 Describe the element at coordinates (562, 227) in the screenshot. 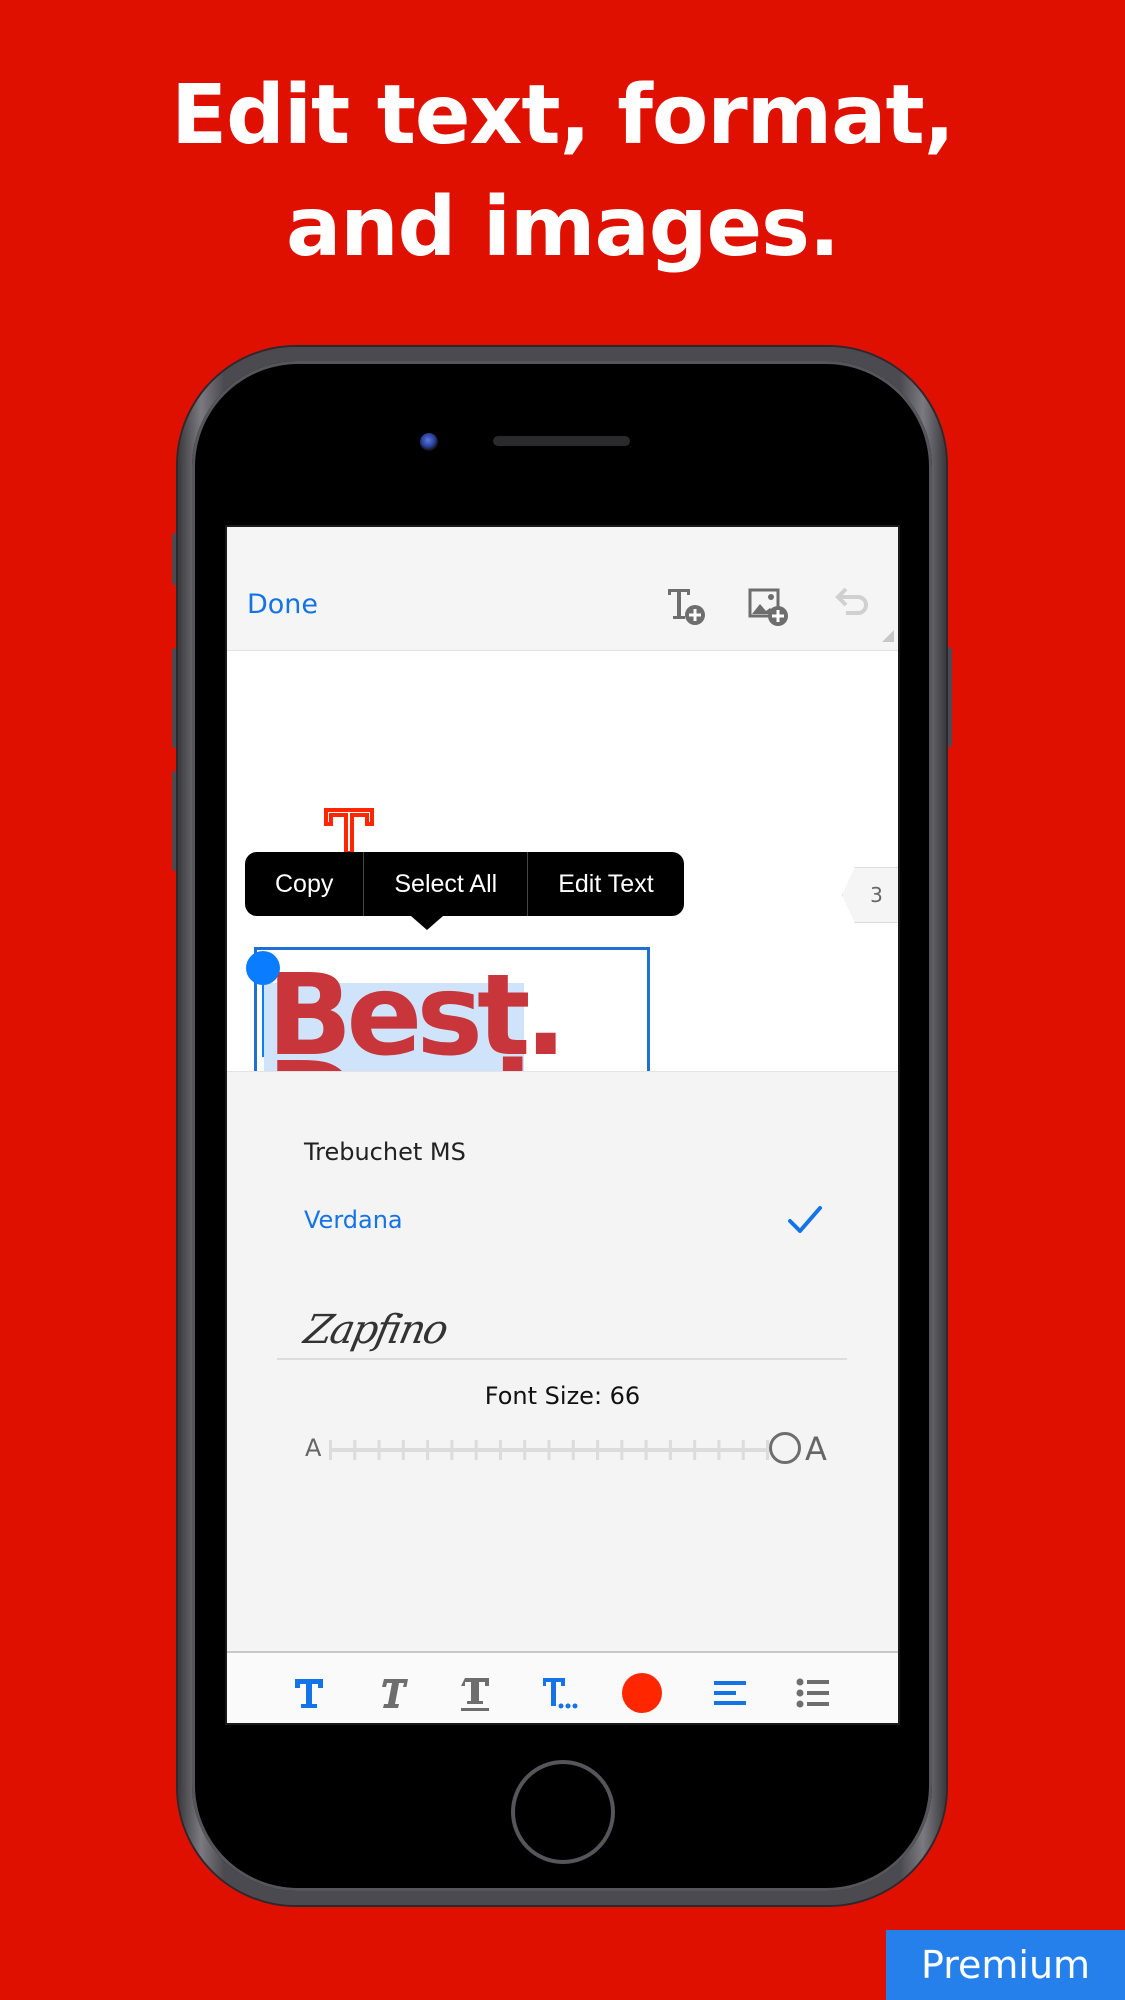

I see `headline-line-2: and images.` at that location.